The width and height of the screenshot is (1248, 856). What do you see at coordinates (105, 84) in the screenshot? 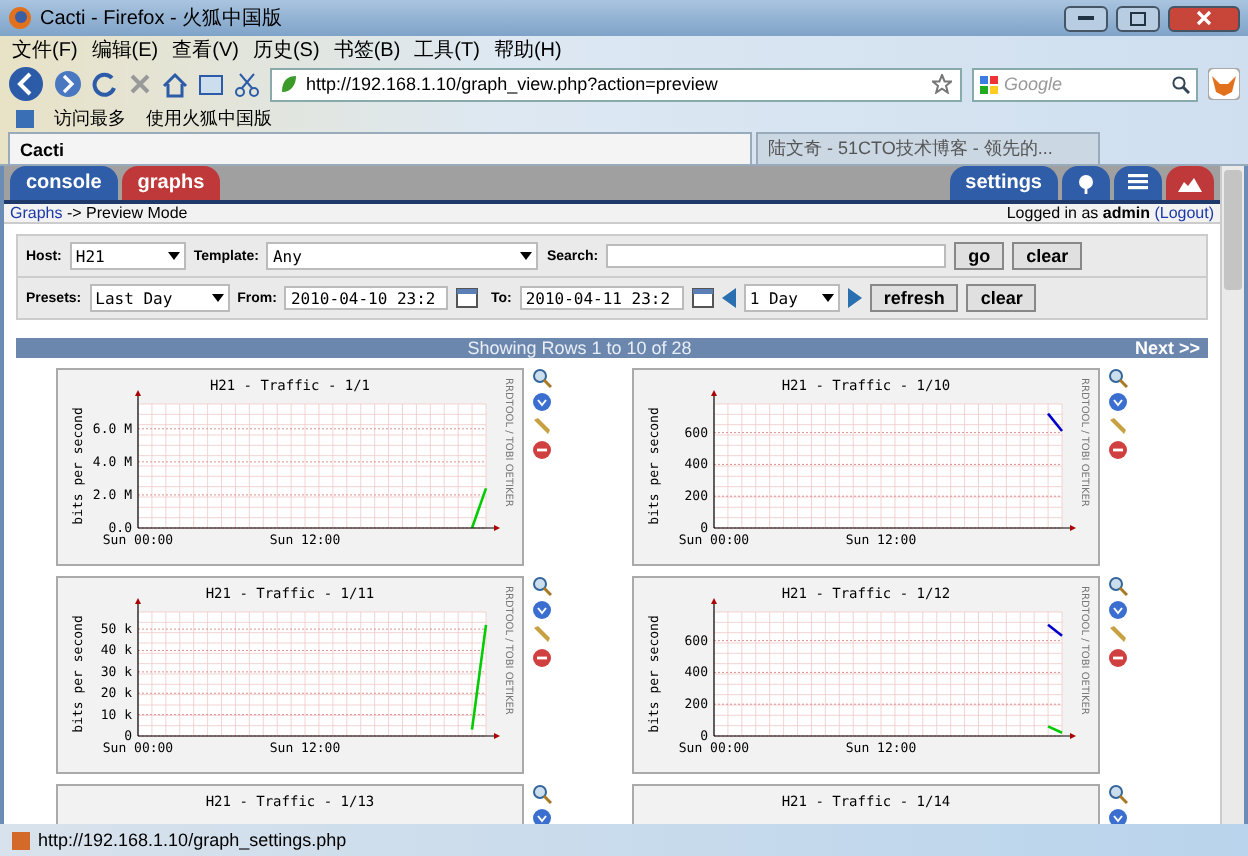
I see `reload-icon` at bounding box center [105, 84].